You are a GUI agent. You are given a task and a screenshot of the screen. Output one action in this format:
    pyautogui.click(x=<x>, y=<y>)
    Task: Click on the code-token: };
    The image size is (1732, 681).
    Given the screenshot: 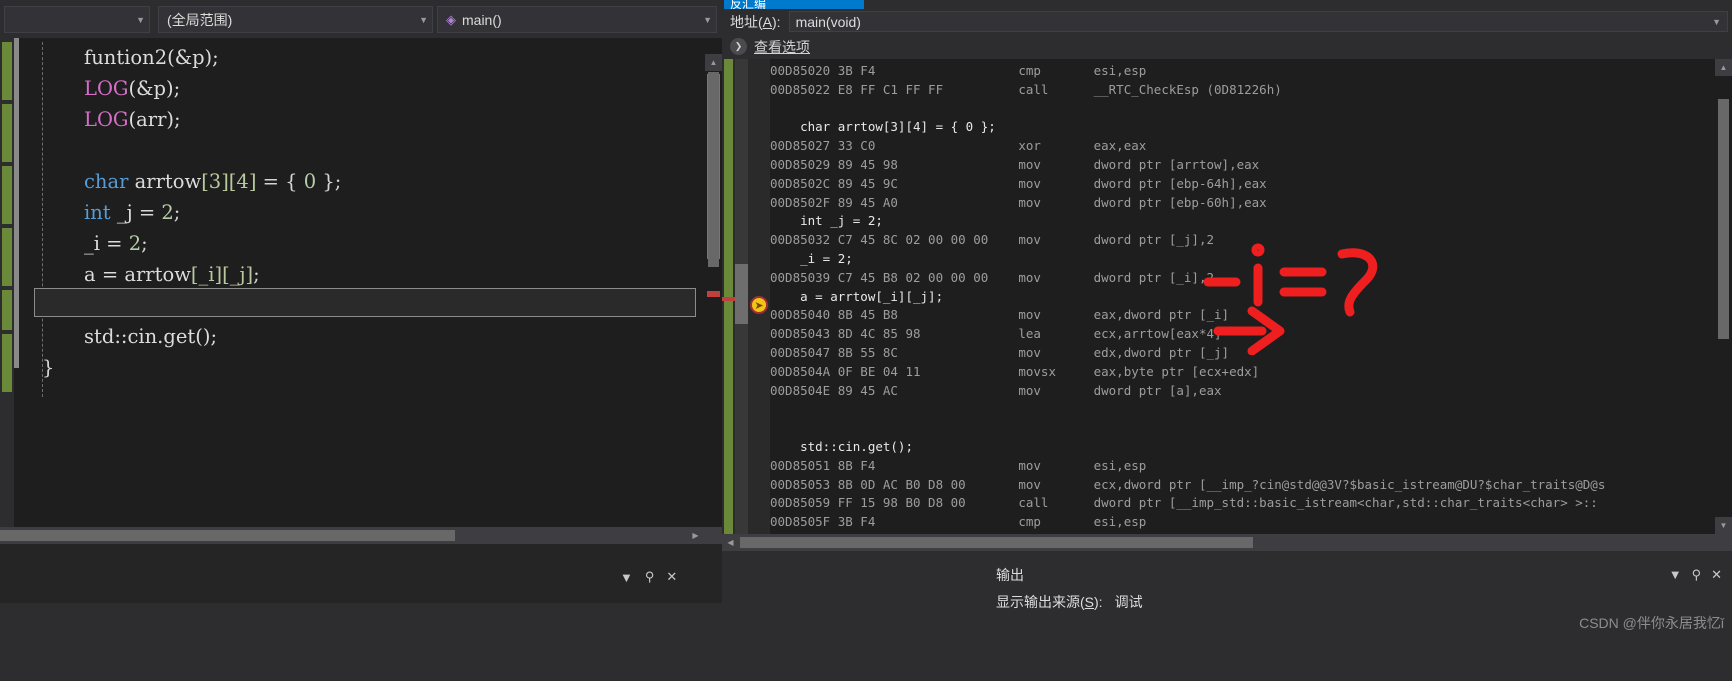 What is the action you would take?
    pyautogui.click(x=329, y=181)
    